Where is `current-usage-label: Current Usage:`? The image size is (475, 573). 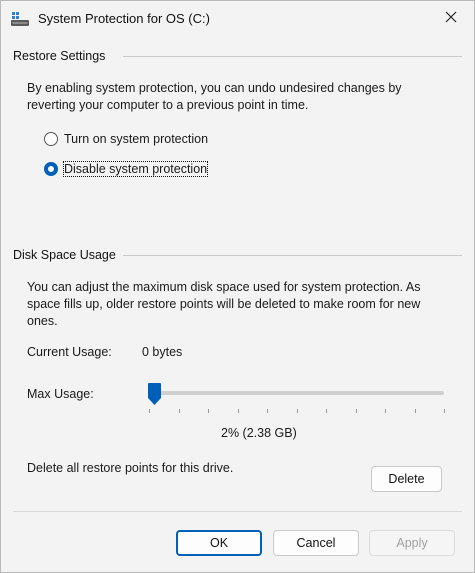 current-usage-label: Current Usage: is located at coordinates (69, 352).